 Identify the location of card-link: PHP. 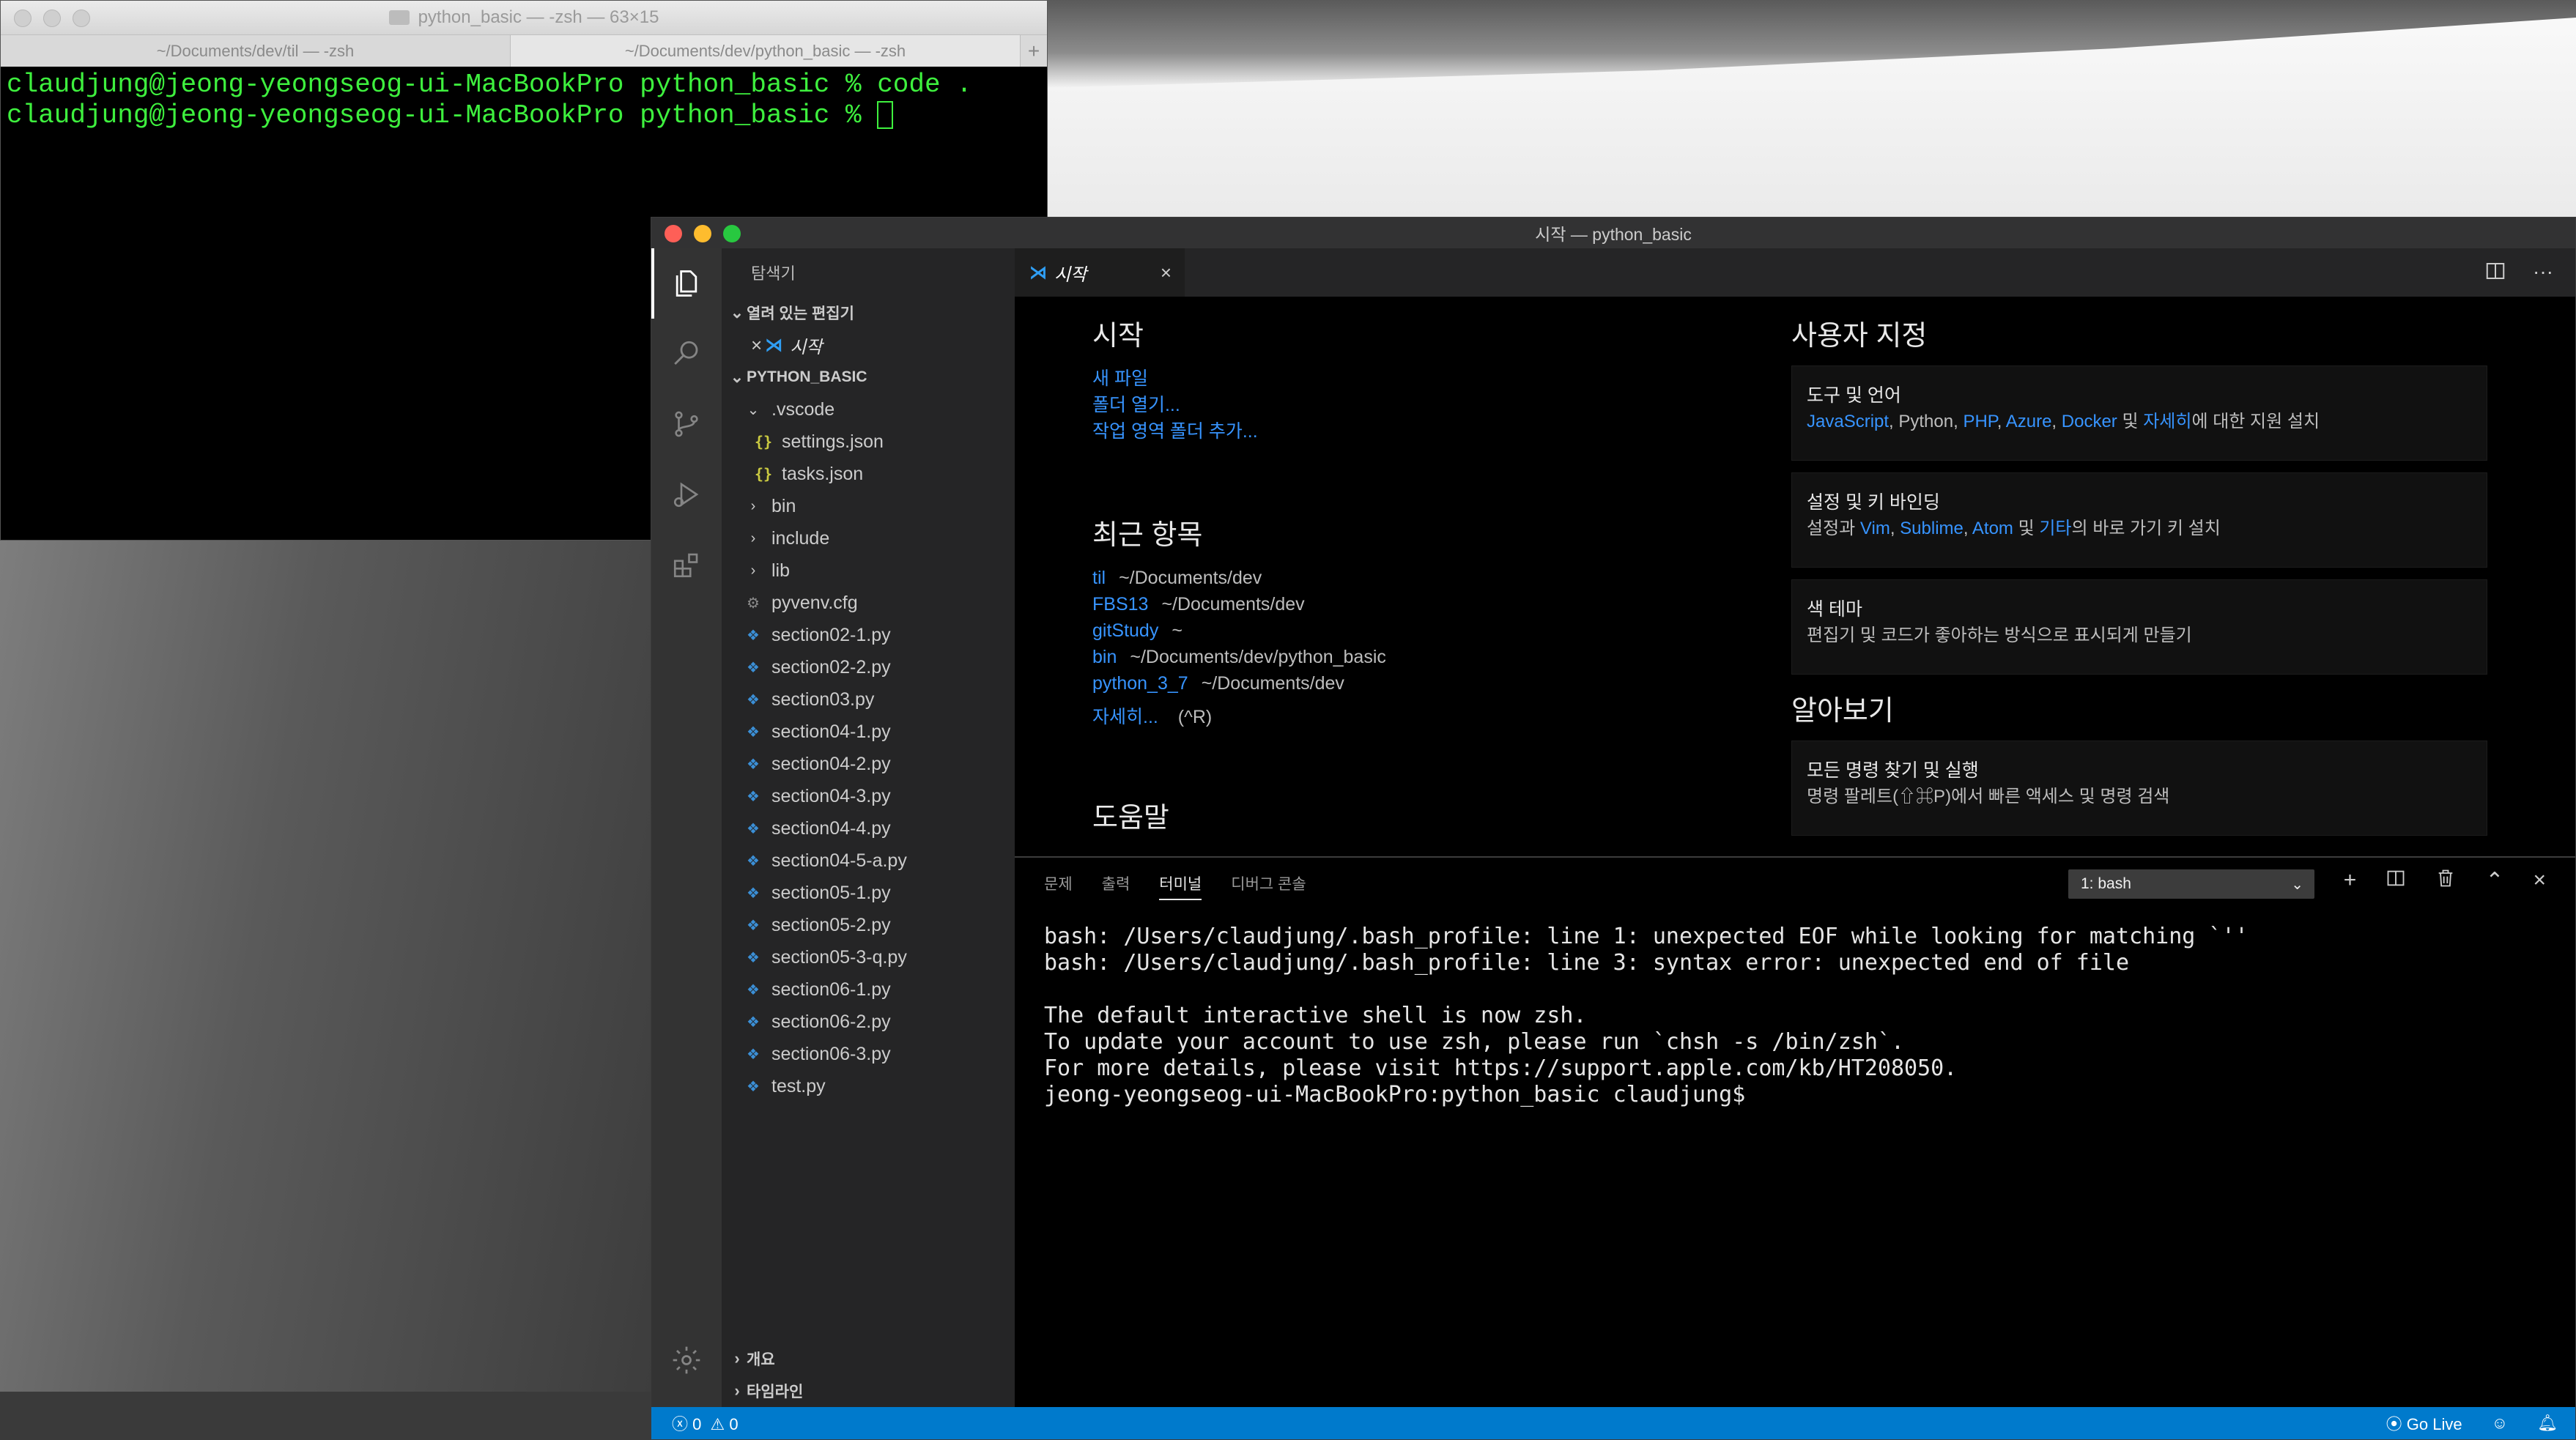
(1979, 422).